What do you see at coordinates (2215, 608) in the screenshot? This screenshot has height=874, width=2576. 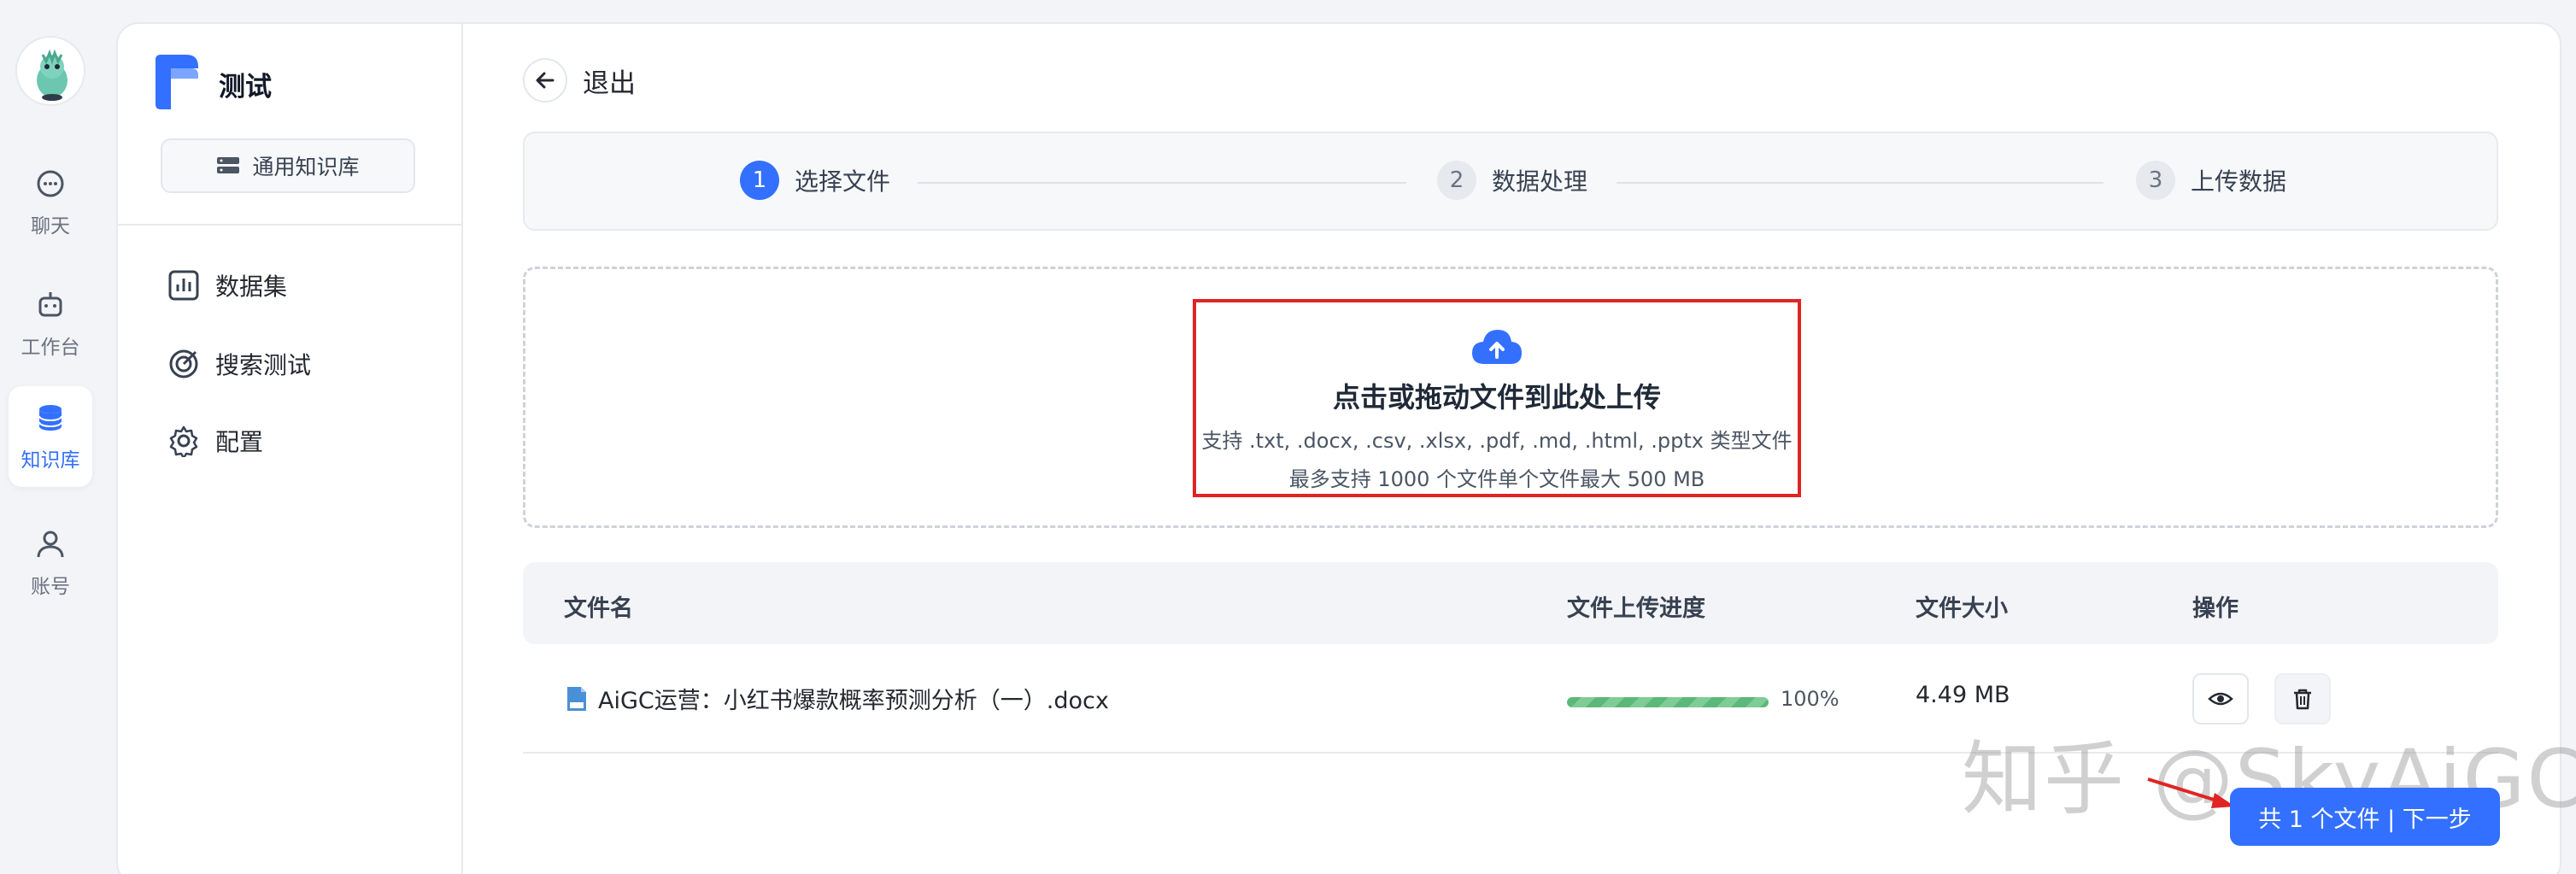 I see `column-header-actions: 操作` at bounding box center [2215, 608].